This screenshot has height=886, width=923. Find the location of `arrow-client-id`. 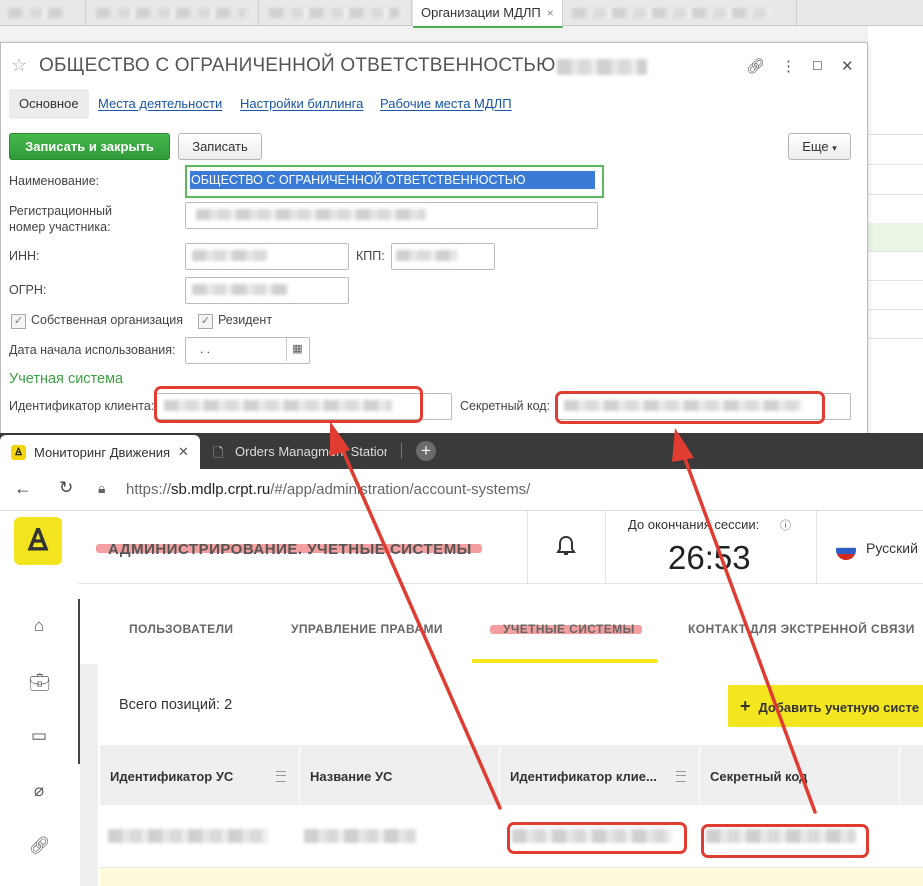

arrow-client-id is located at coordinates (419, 625).